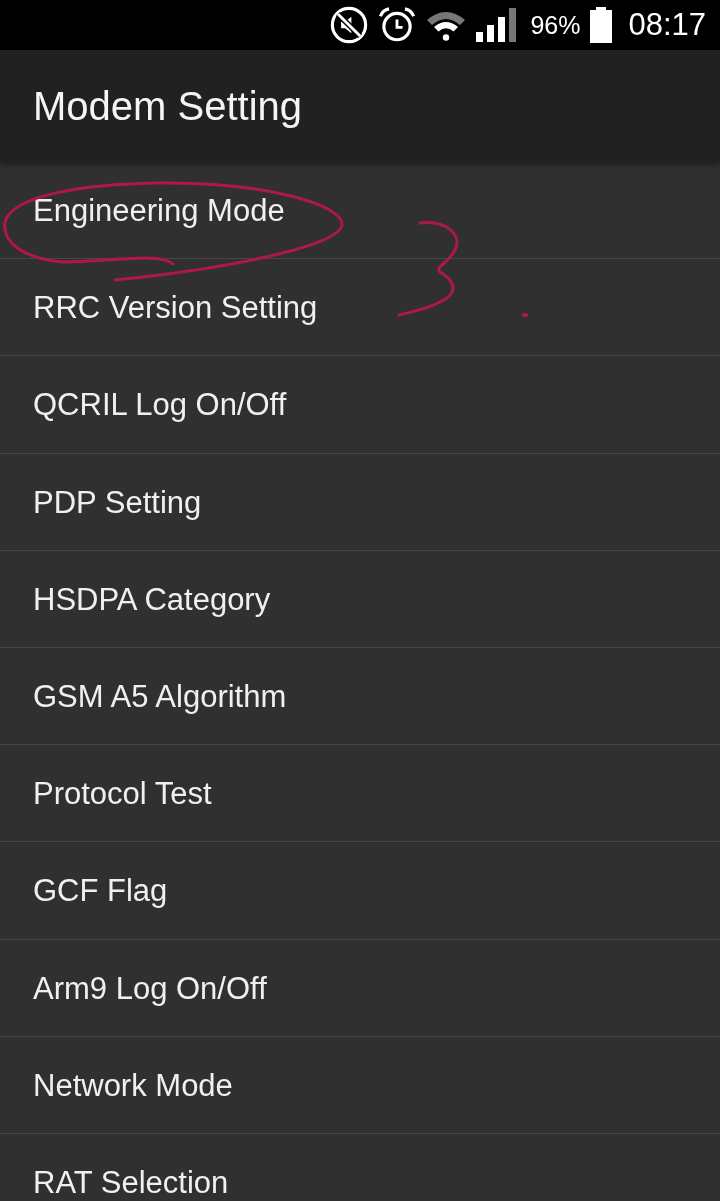 The width and height of the screenshot is (720, 1201). What do you see at coordinates (360, 1085) in the screenshot?
I see `menu-item: Network Mode` at bounding box center [360, 1085].